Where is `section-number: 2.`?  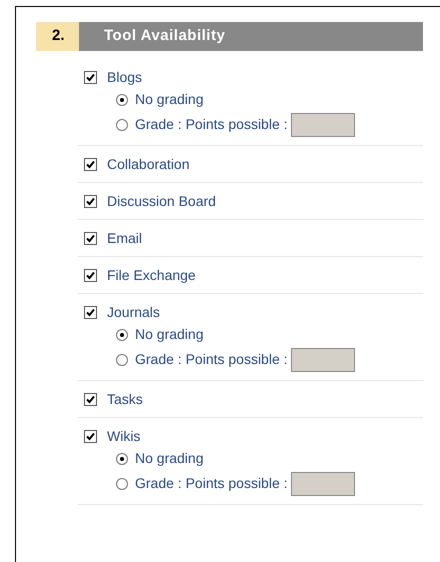
section-number: 2. is located at coordinates (57, 36).